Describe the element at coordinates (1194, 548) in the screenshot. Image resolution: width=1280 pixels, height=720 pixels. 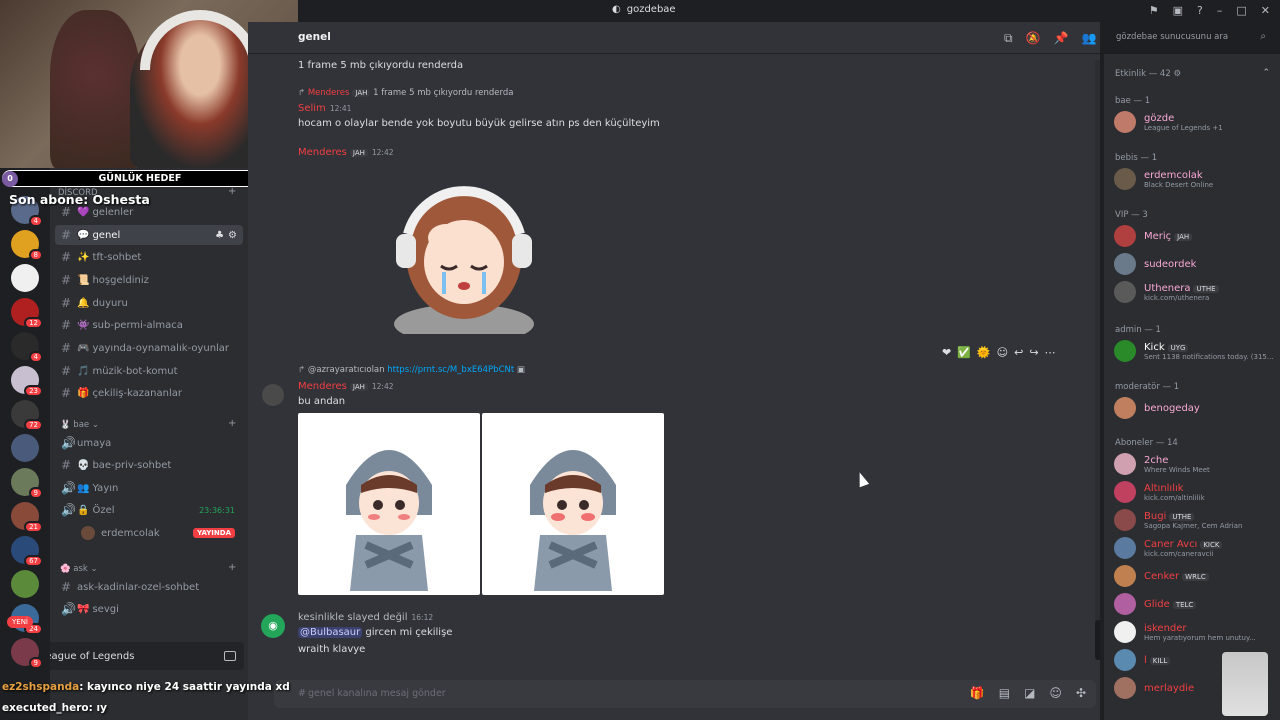
I see `member-item: Caner Avcı KICK kick.com/caneravcii` at that location.